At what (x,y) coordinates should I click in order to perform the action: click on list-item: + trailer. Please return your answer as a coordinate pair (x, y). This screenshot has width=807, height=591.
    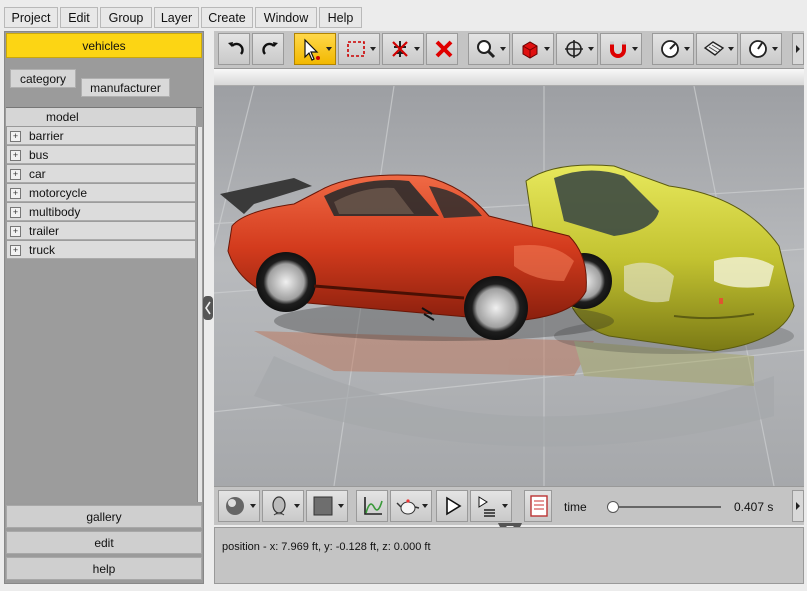
    Looking at the image, I should click on (101, 231).